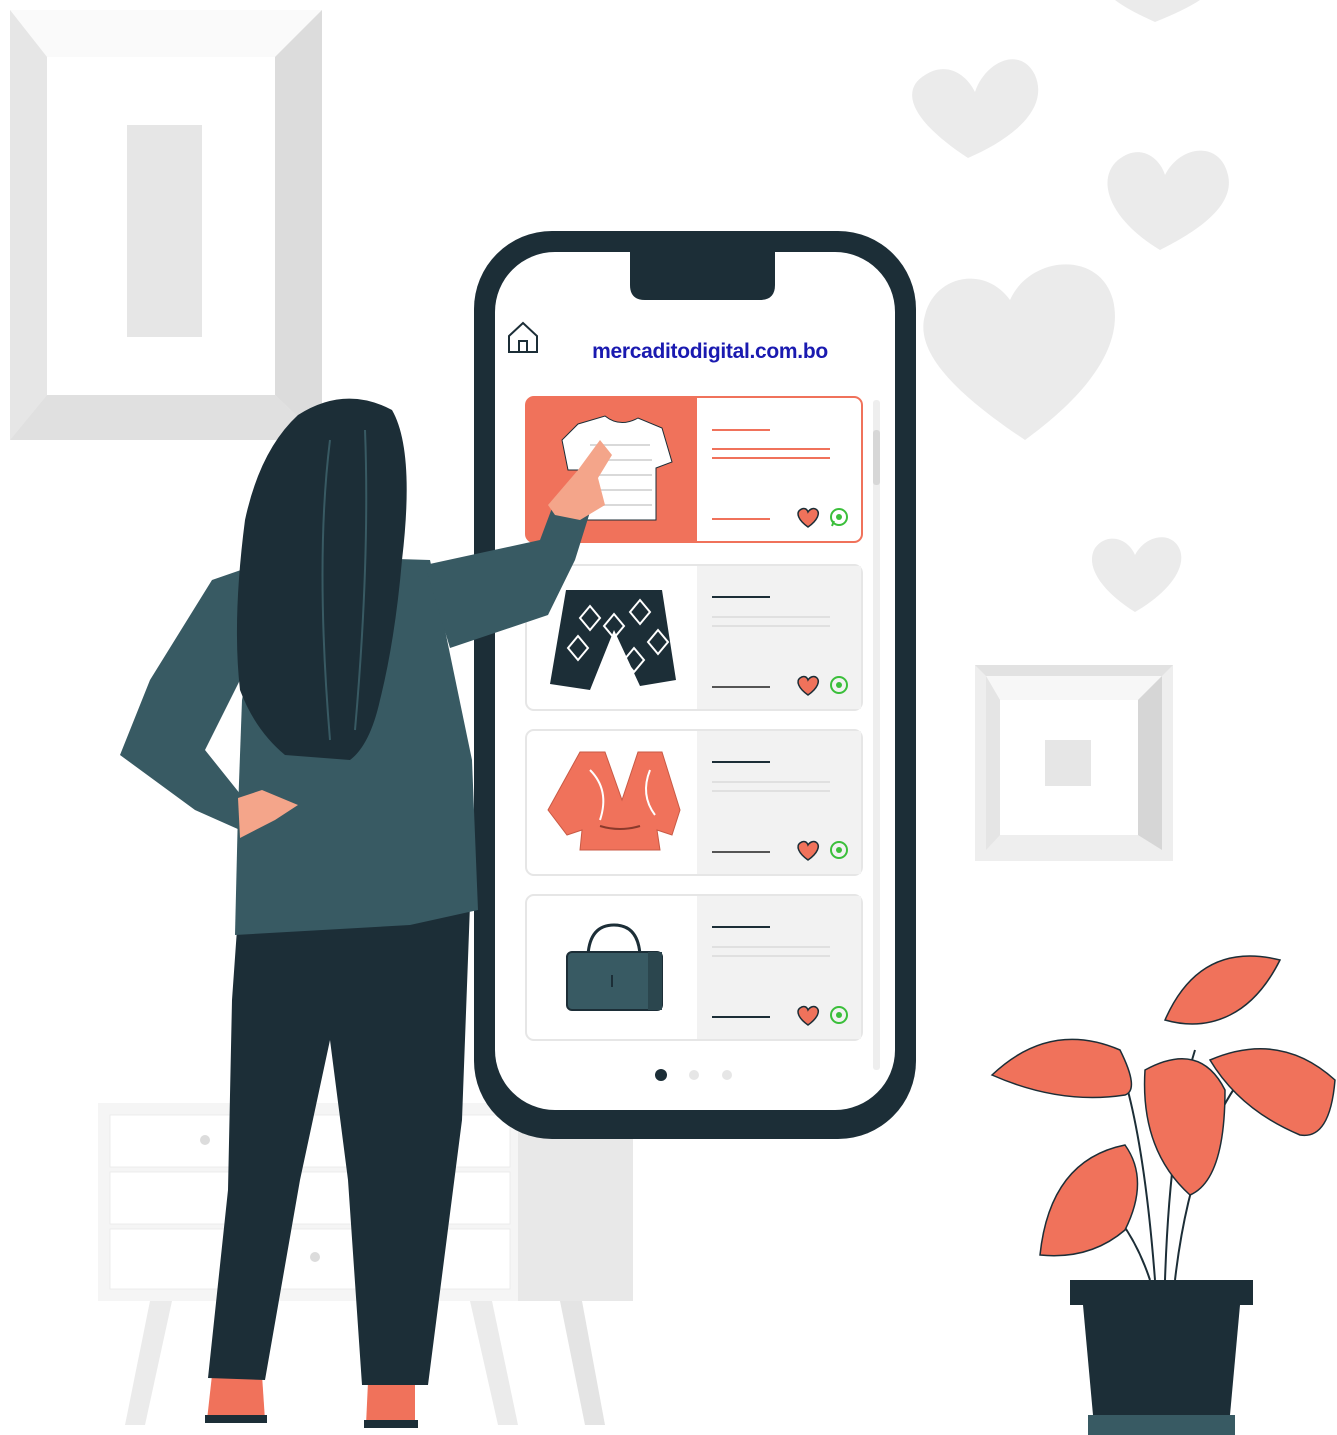 The width and height of the screenshot is (1337, 1435). I want to click on page-dot-active, so click(661, 1075).